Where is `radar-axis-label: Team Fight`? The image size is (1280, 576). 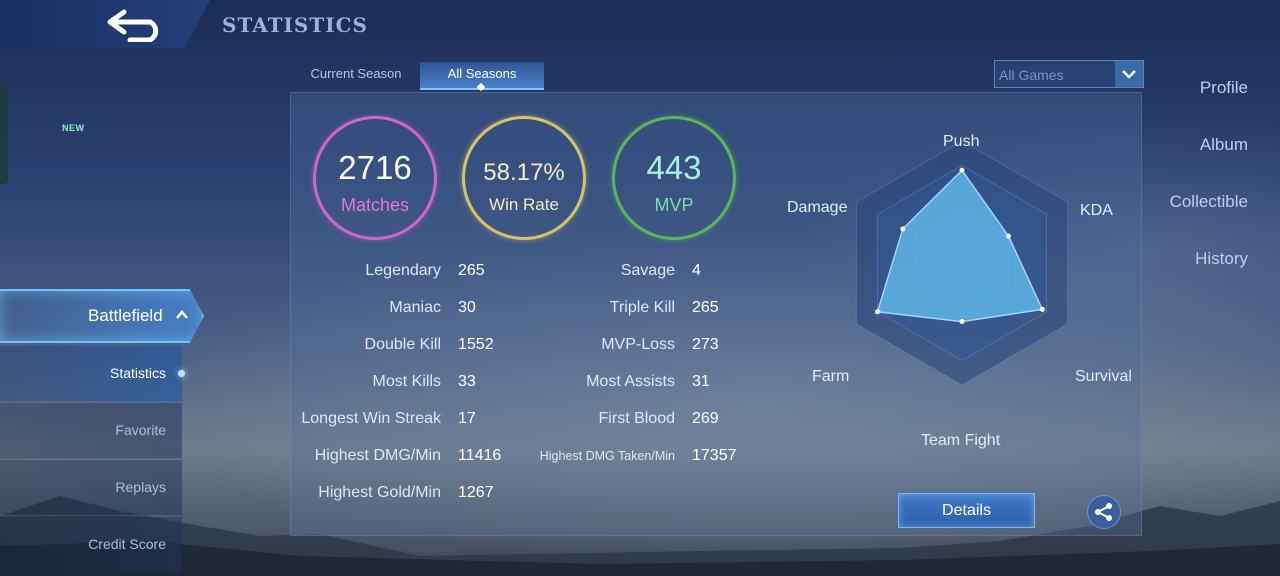 radar-axis-label: Team Fight is located at coordinates (961, 440).